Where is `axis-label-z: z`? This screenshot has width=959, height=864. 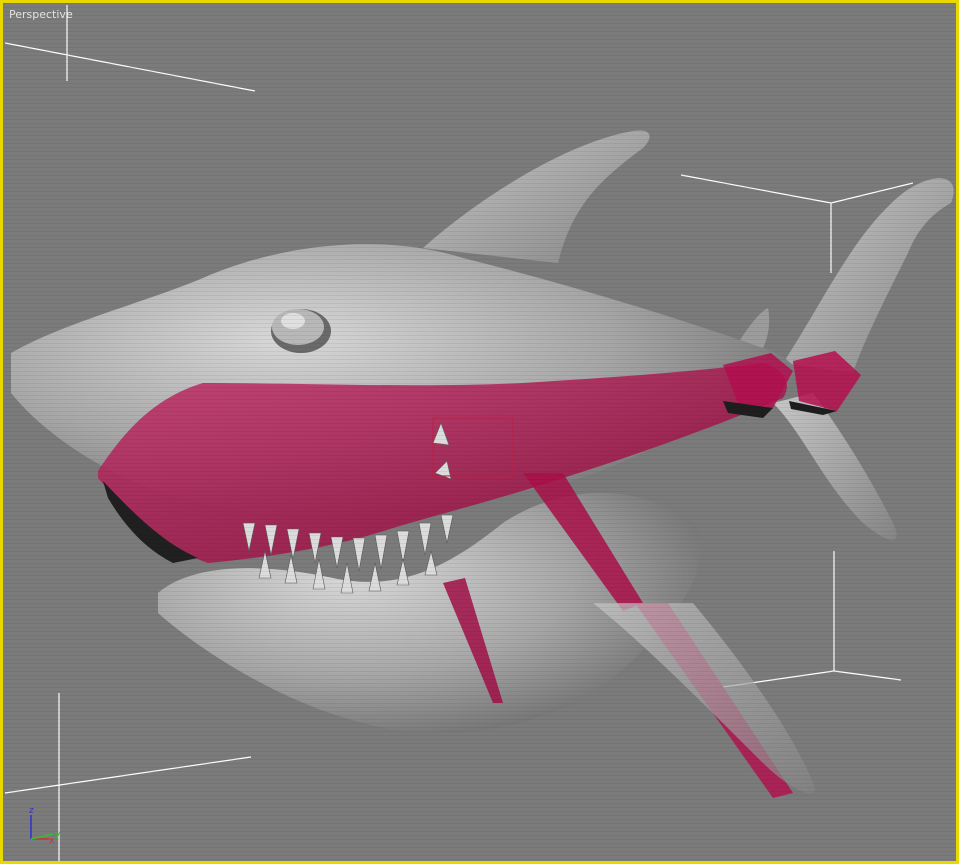 axis-label-z: z is located at coordinates (31, 811).